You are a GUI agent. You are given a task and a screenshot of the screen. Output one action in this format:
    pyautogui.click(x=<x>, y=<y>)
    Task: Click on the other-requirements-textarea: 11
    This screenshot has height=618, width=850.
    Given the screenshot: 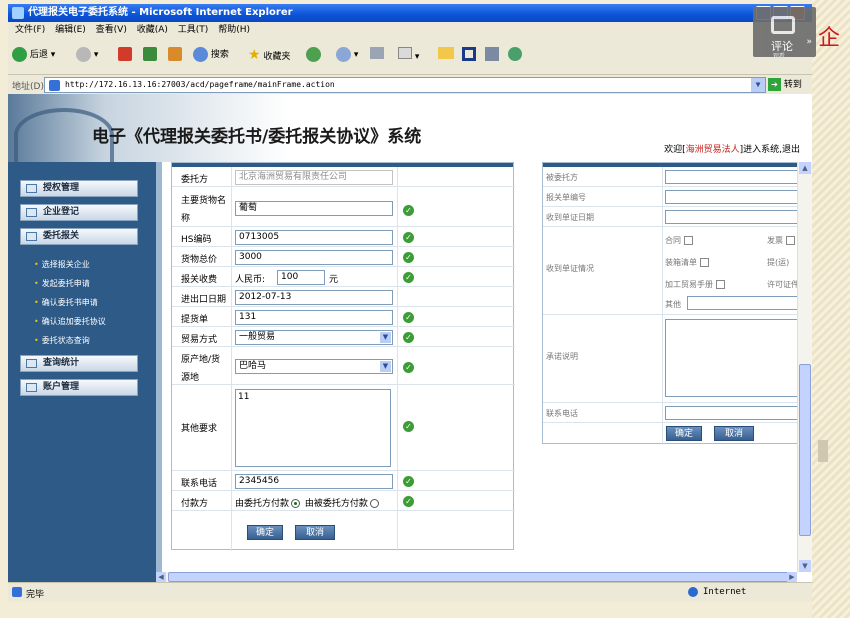 What is the action you would take?
    pyautogui.click(x=313, y=428)
    